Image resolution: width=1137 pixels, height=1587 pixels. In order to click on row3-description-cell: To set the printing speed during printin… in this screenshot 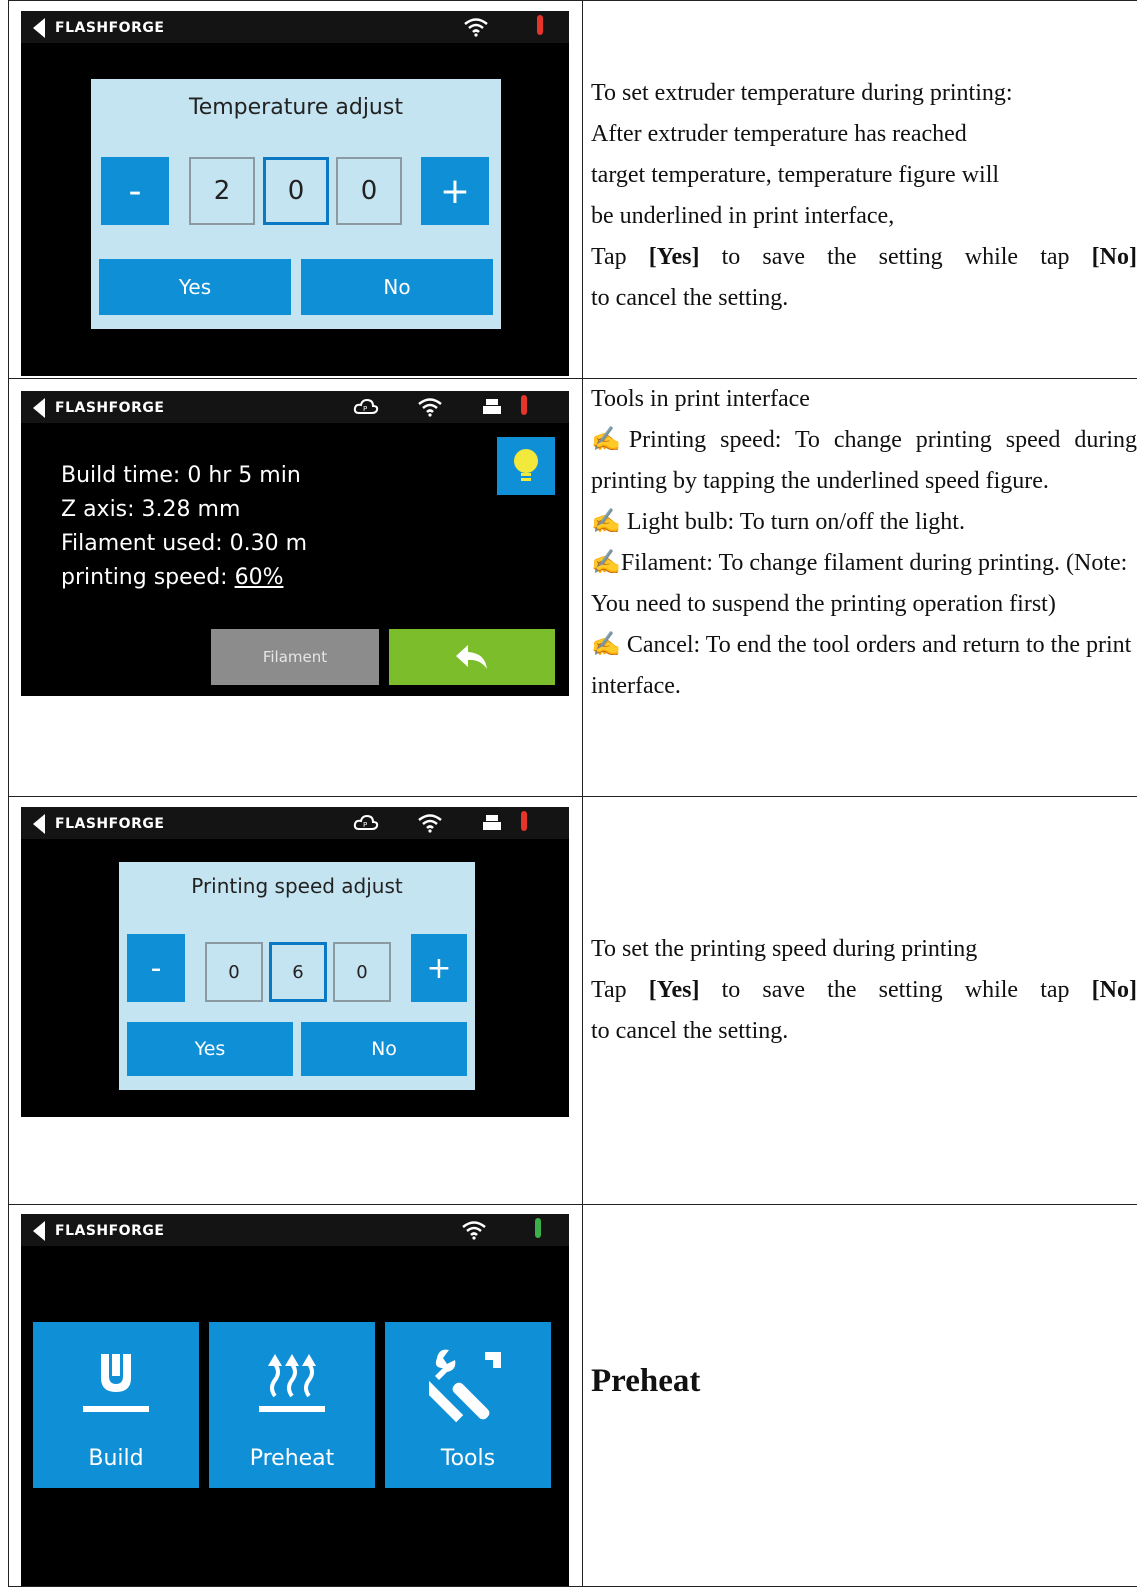, I will do `click(860, 1001)`.